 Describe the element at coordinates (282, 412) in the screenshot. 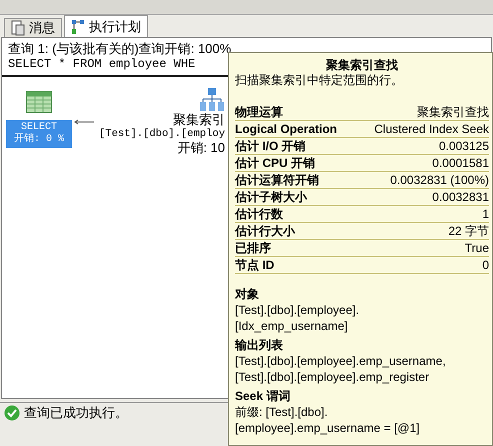

I see `section-text: 前缀: [Test].[dbo].` at that location.